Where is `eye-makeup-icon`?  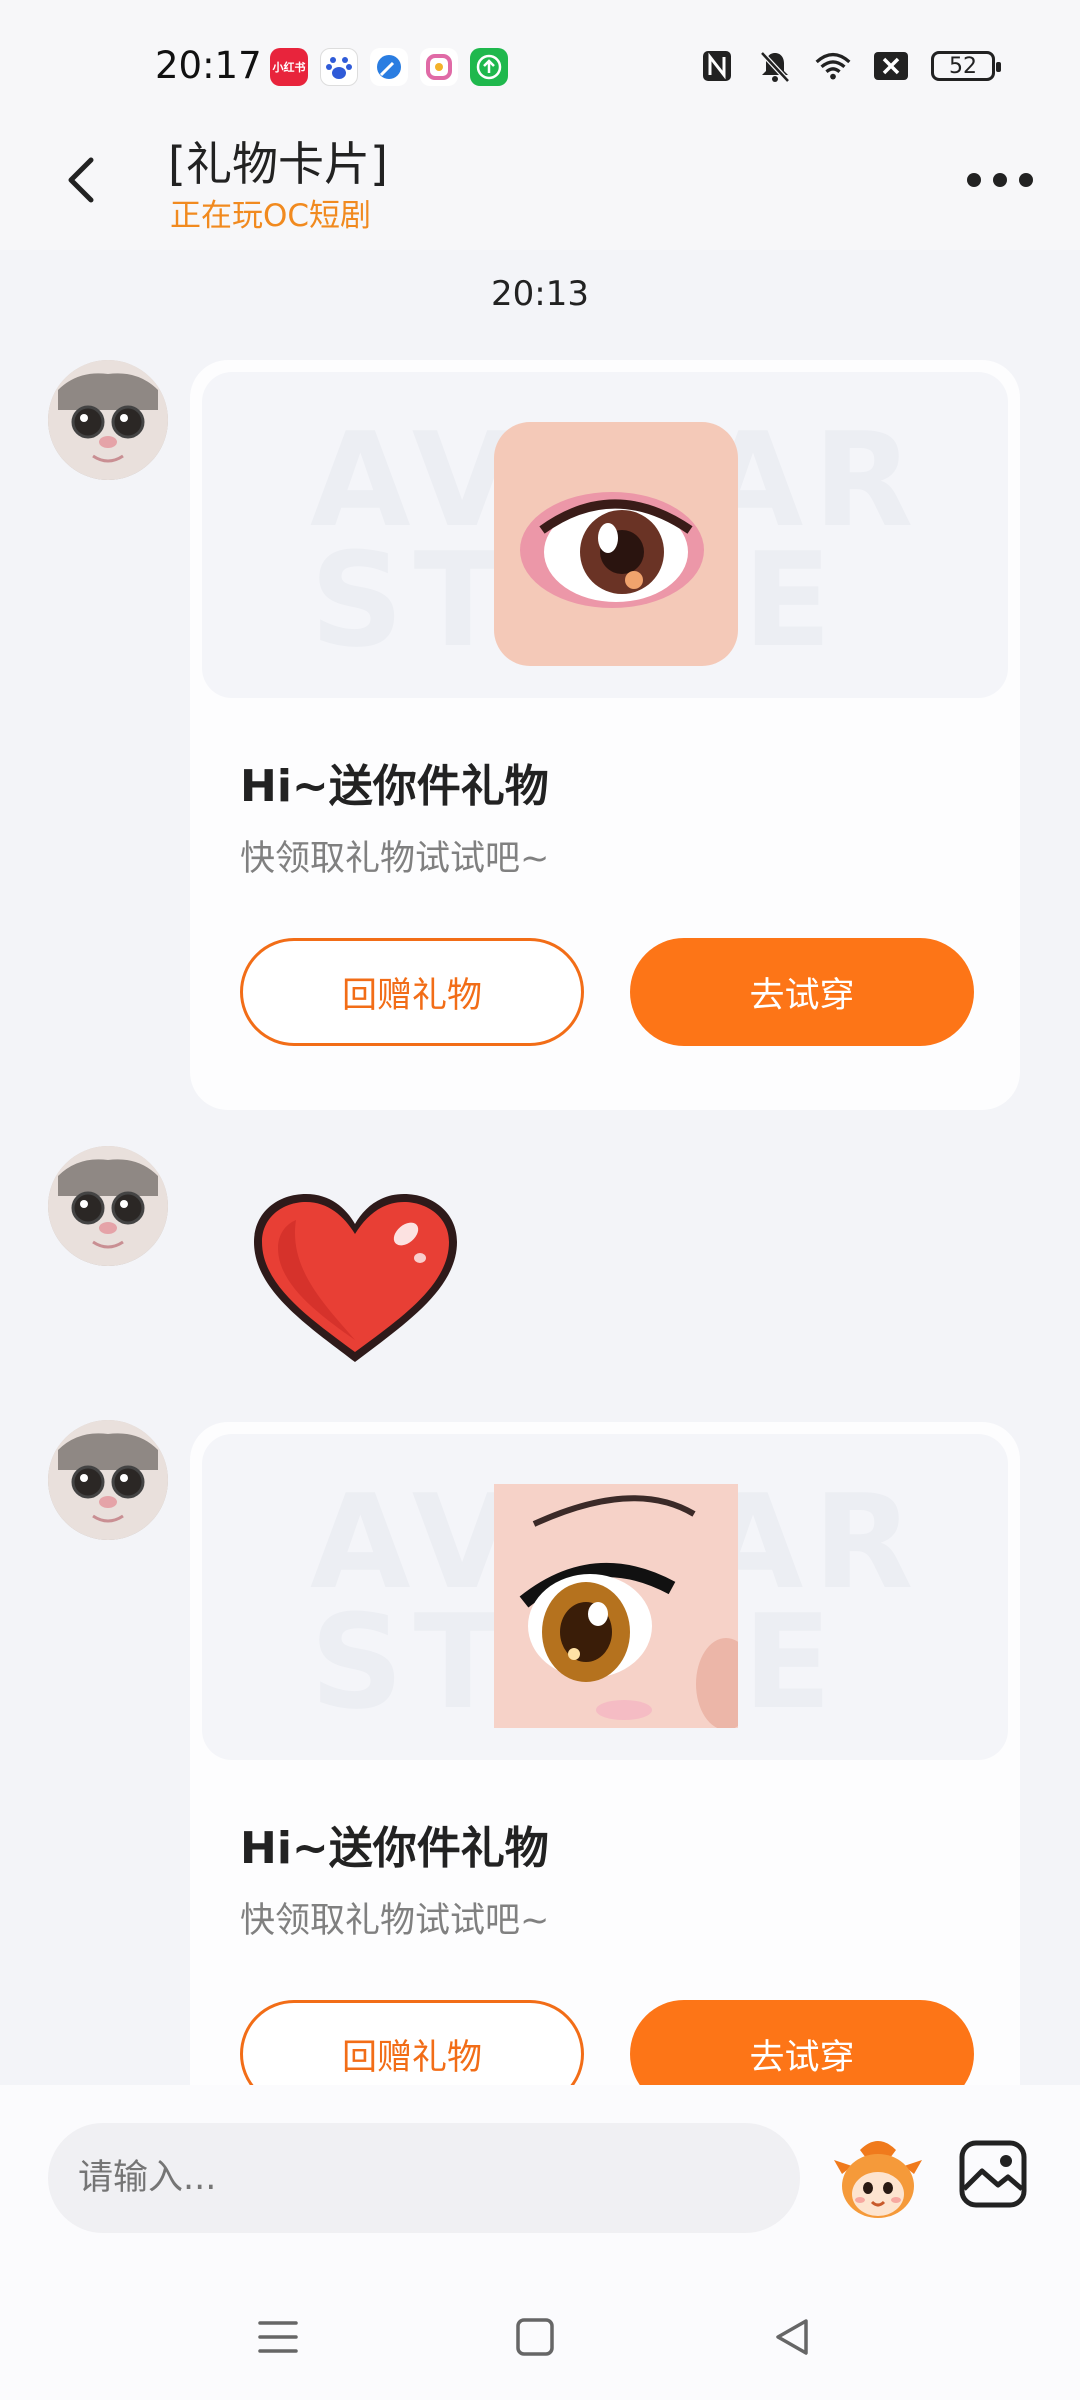
eye-makeup-icon is located at coordinates (616, 544).